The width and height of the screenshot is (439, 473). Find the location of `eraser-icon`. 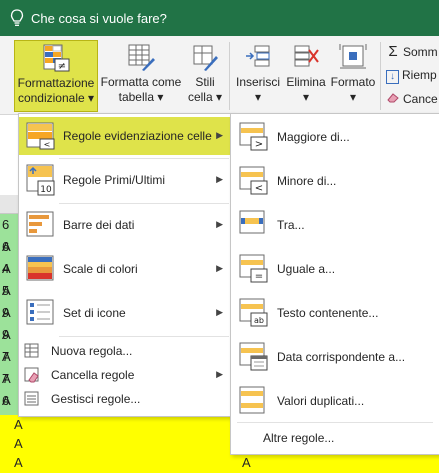

eraser-icon is located at coordinates (393, 99).